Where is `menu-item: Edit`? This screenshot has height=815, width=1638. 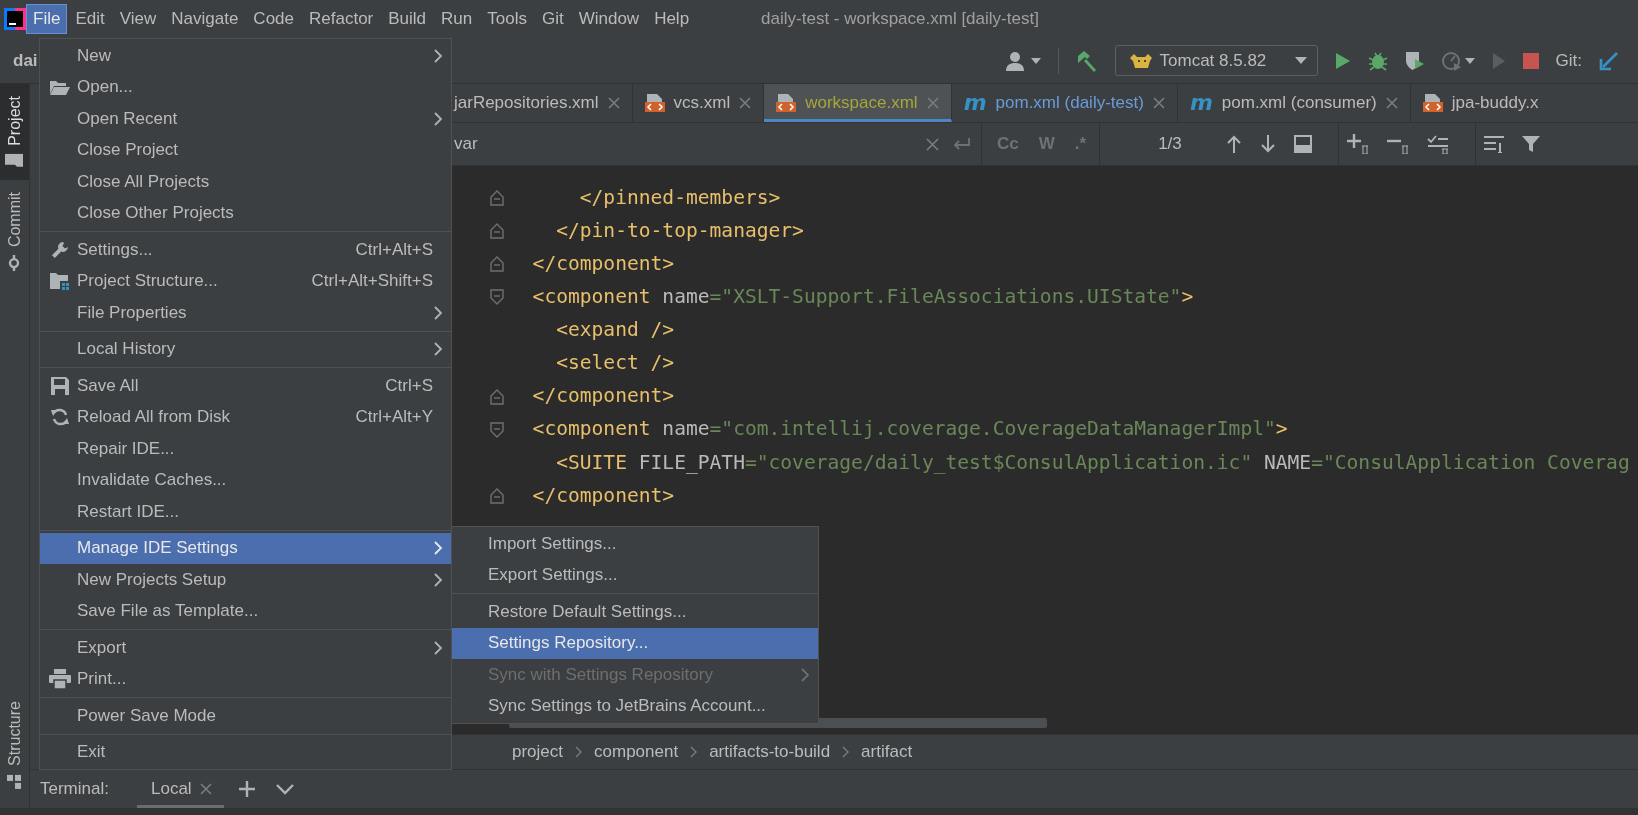
menu-item: Edit is located at coordinates (90, 19).